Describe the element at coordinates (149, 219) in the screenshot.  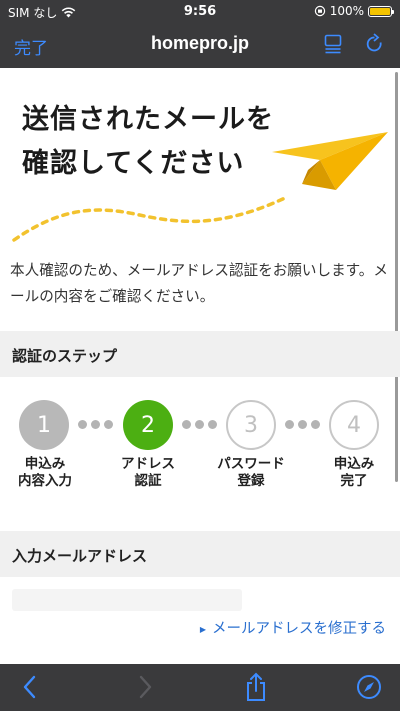
I see `dashed-trail-decoration` at that location.